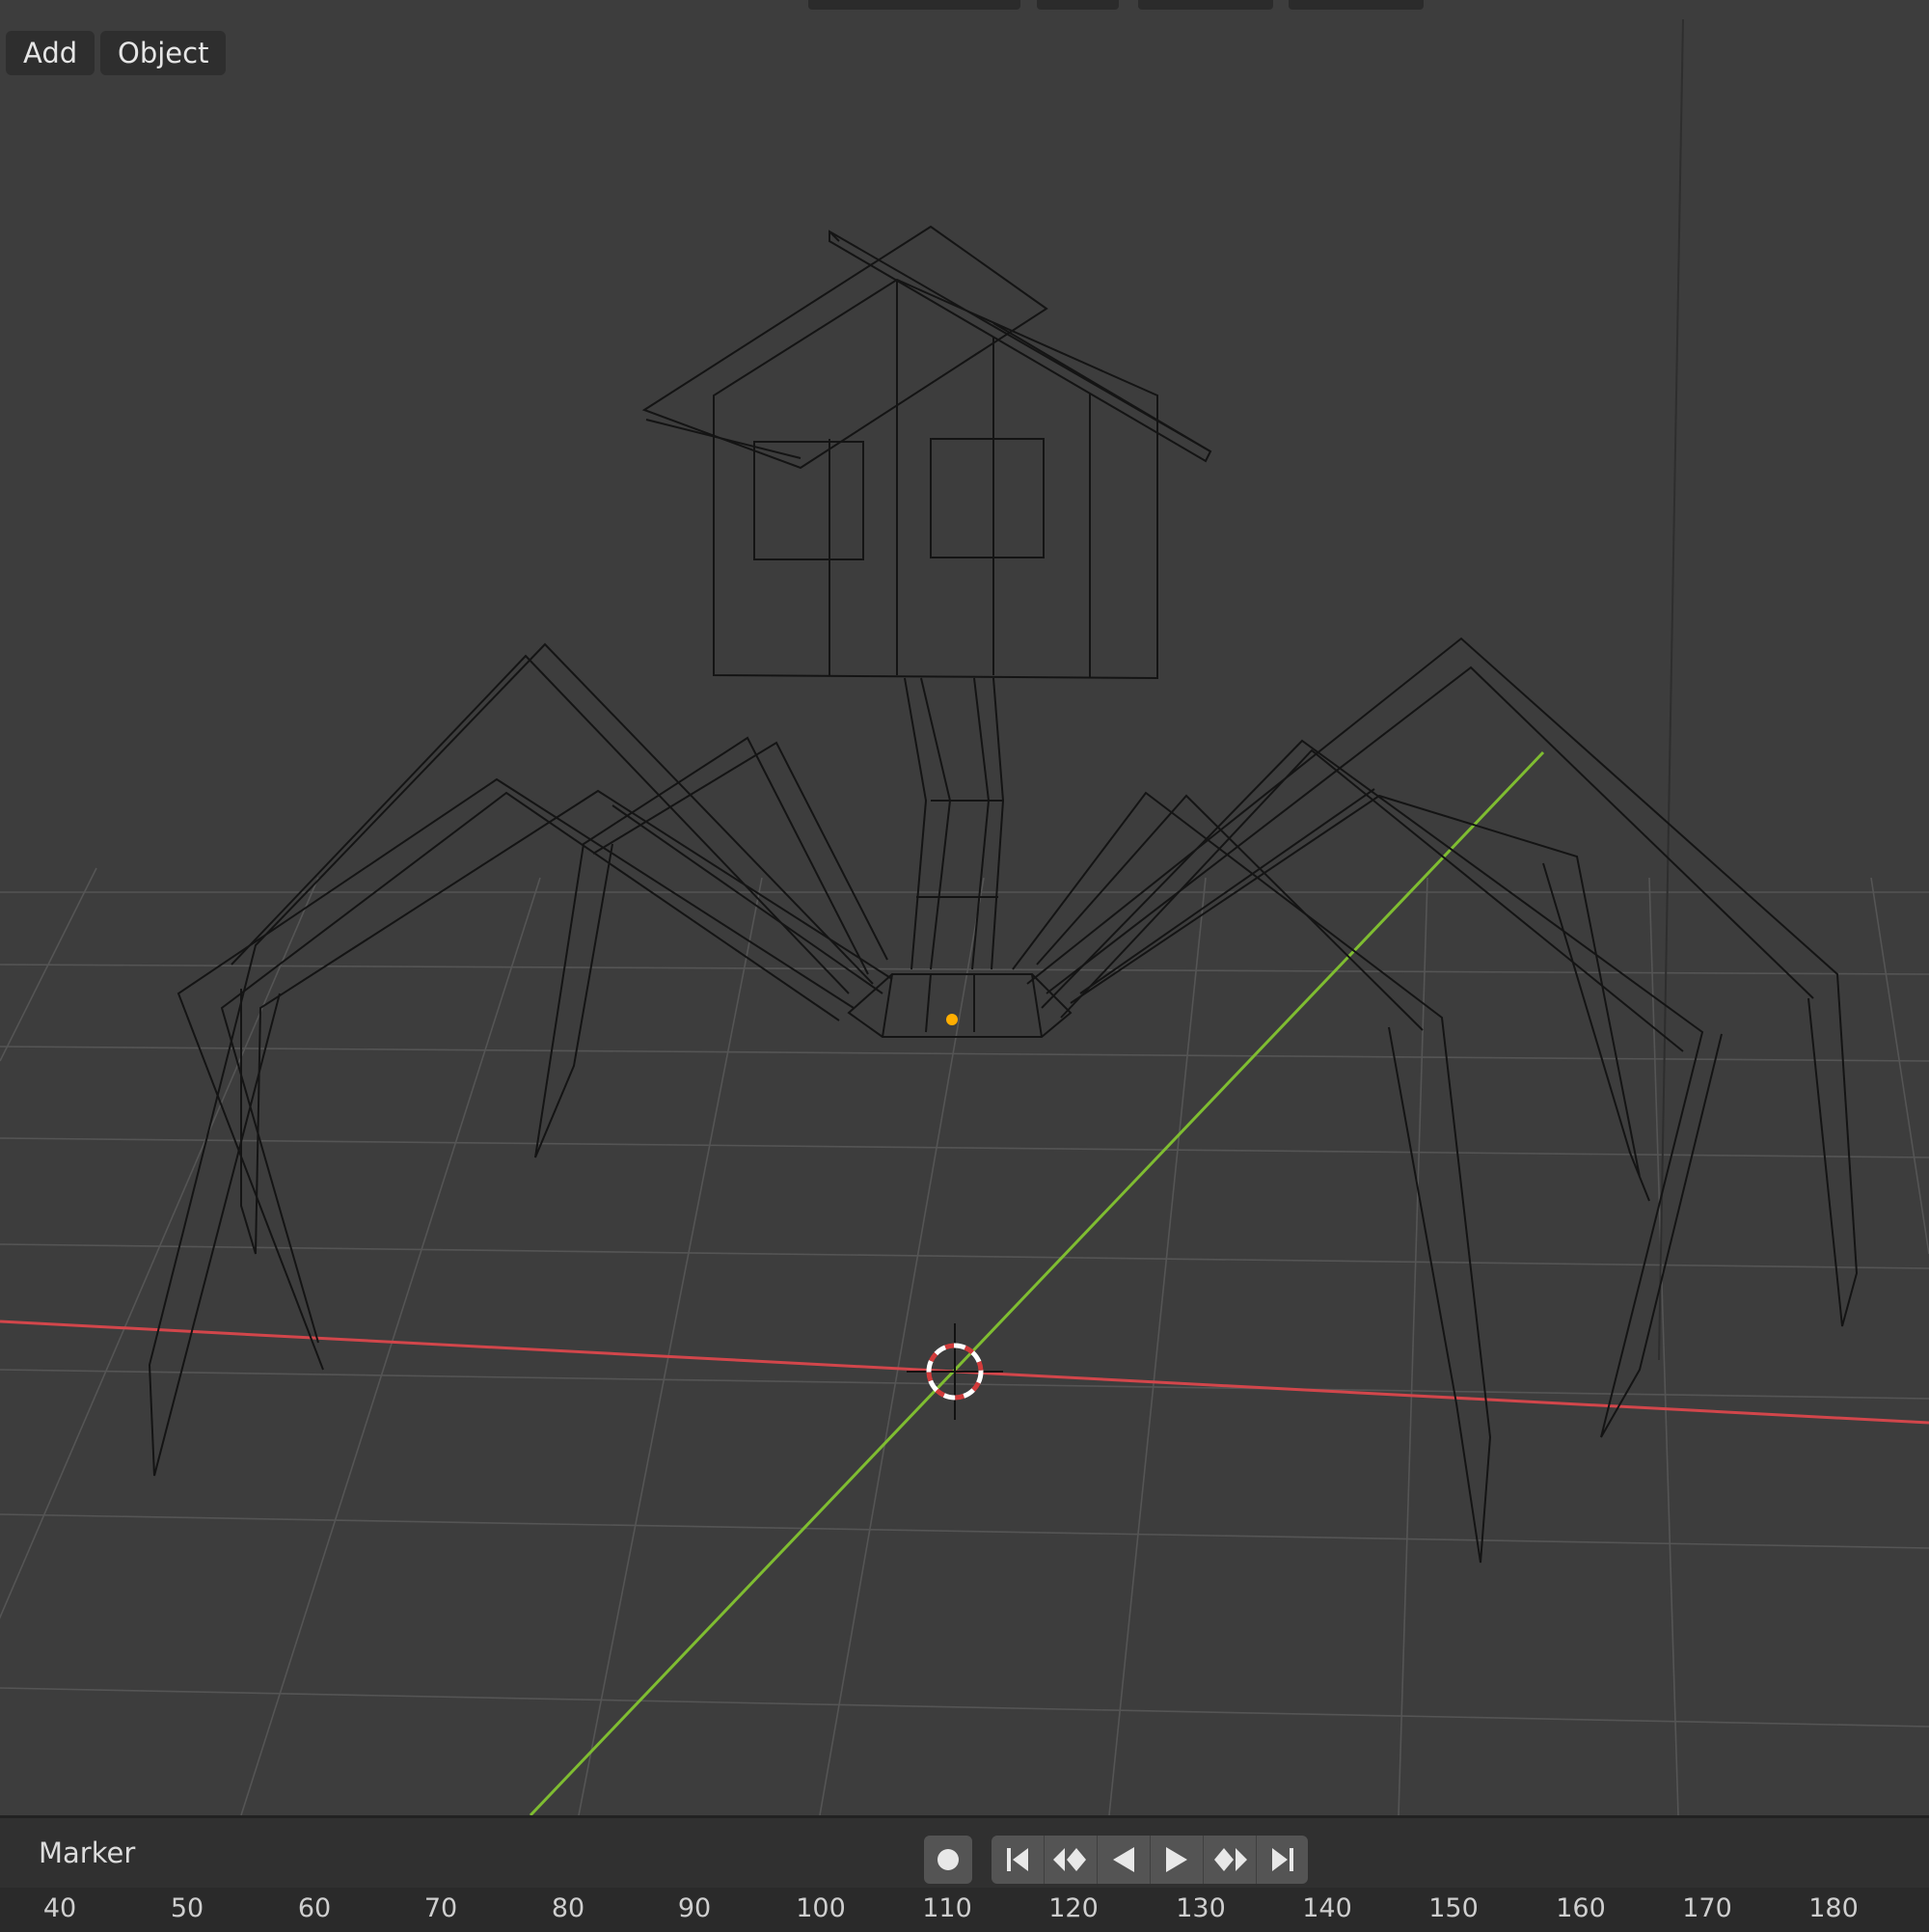  I want to click on play-icon, so click(1177, 1859).